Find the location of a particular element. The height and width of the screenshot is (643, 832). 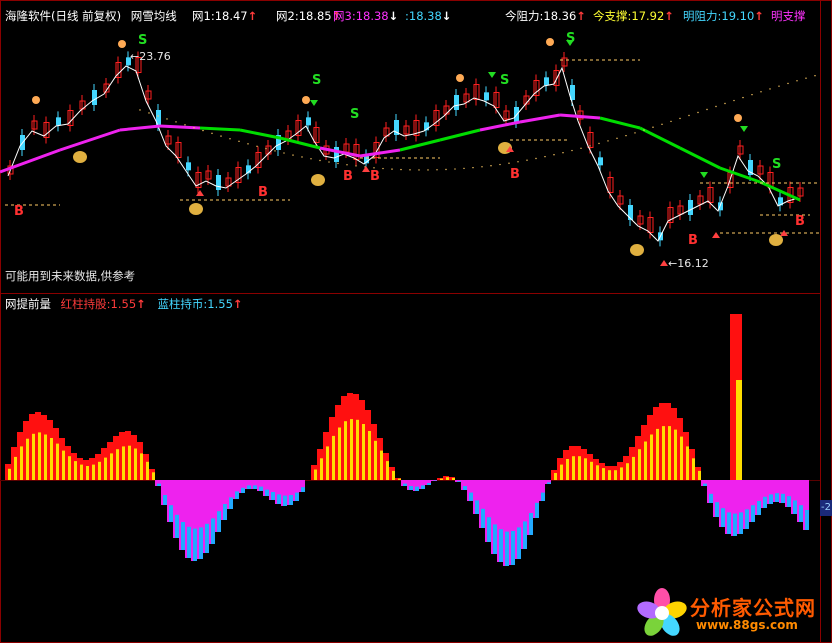

indicator-value-3: 网3:18.38↓ is located at coordinates (365, 16).